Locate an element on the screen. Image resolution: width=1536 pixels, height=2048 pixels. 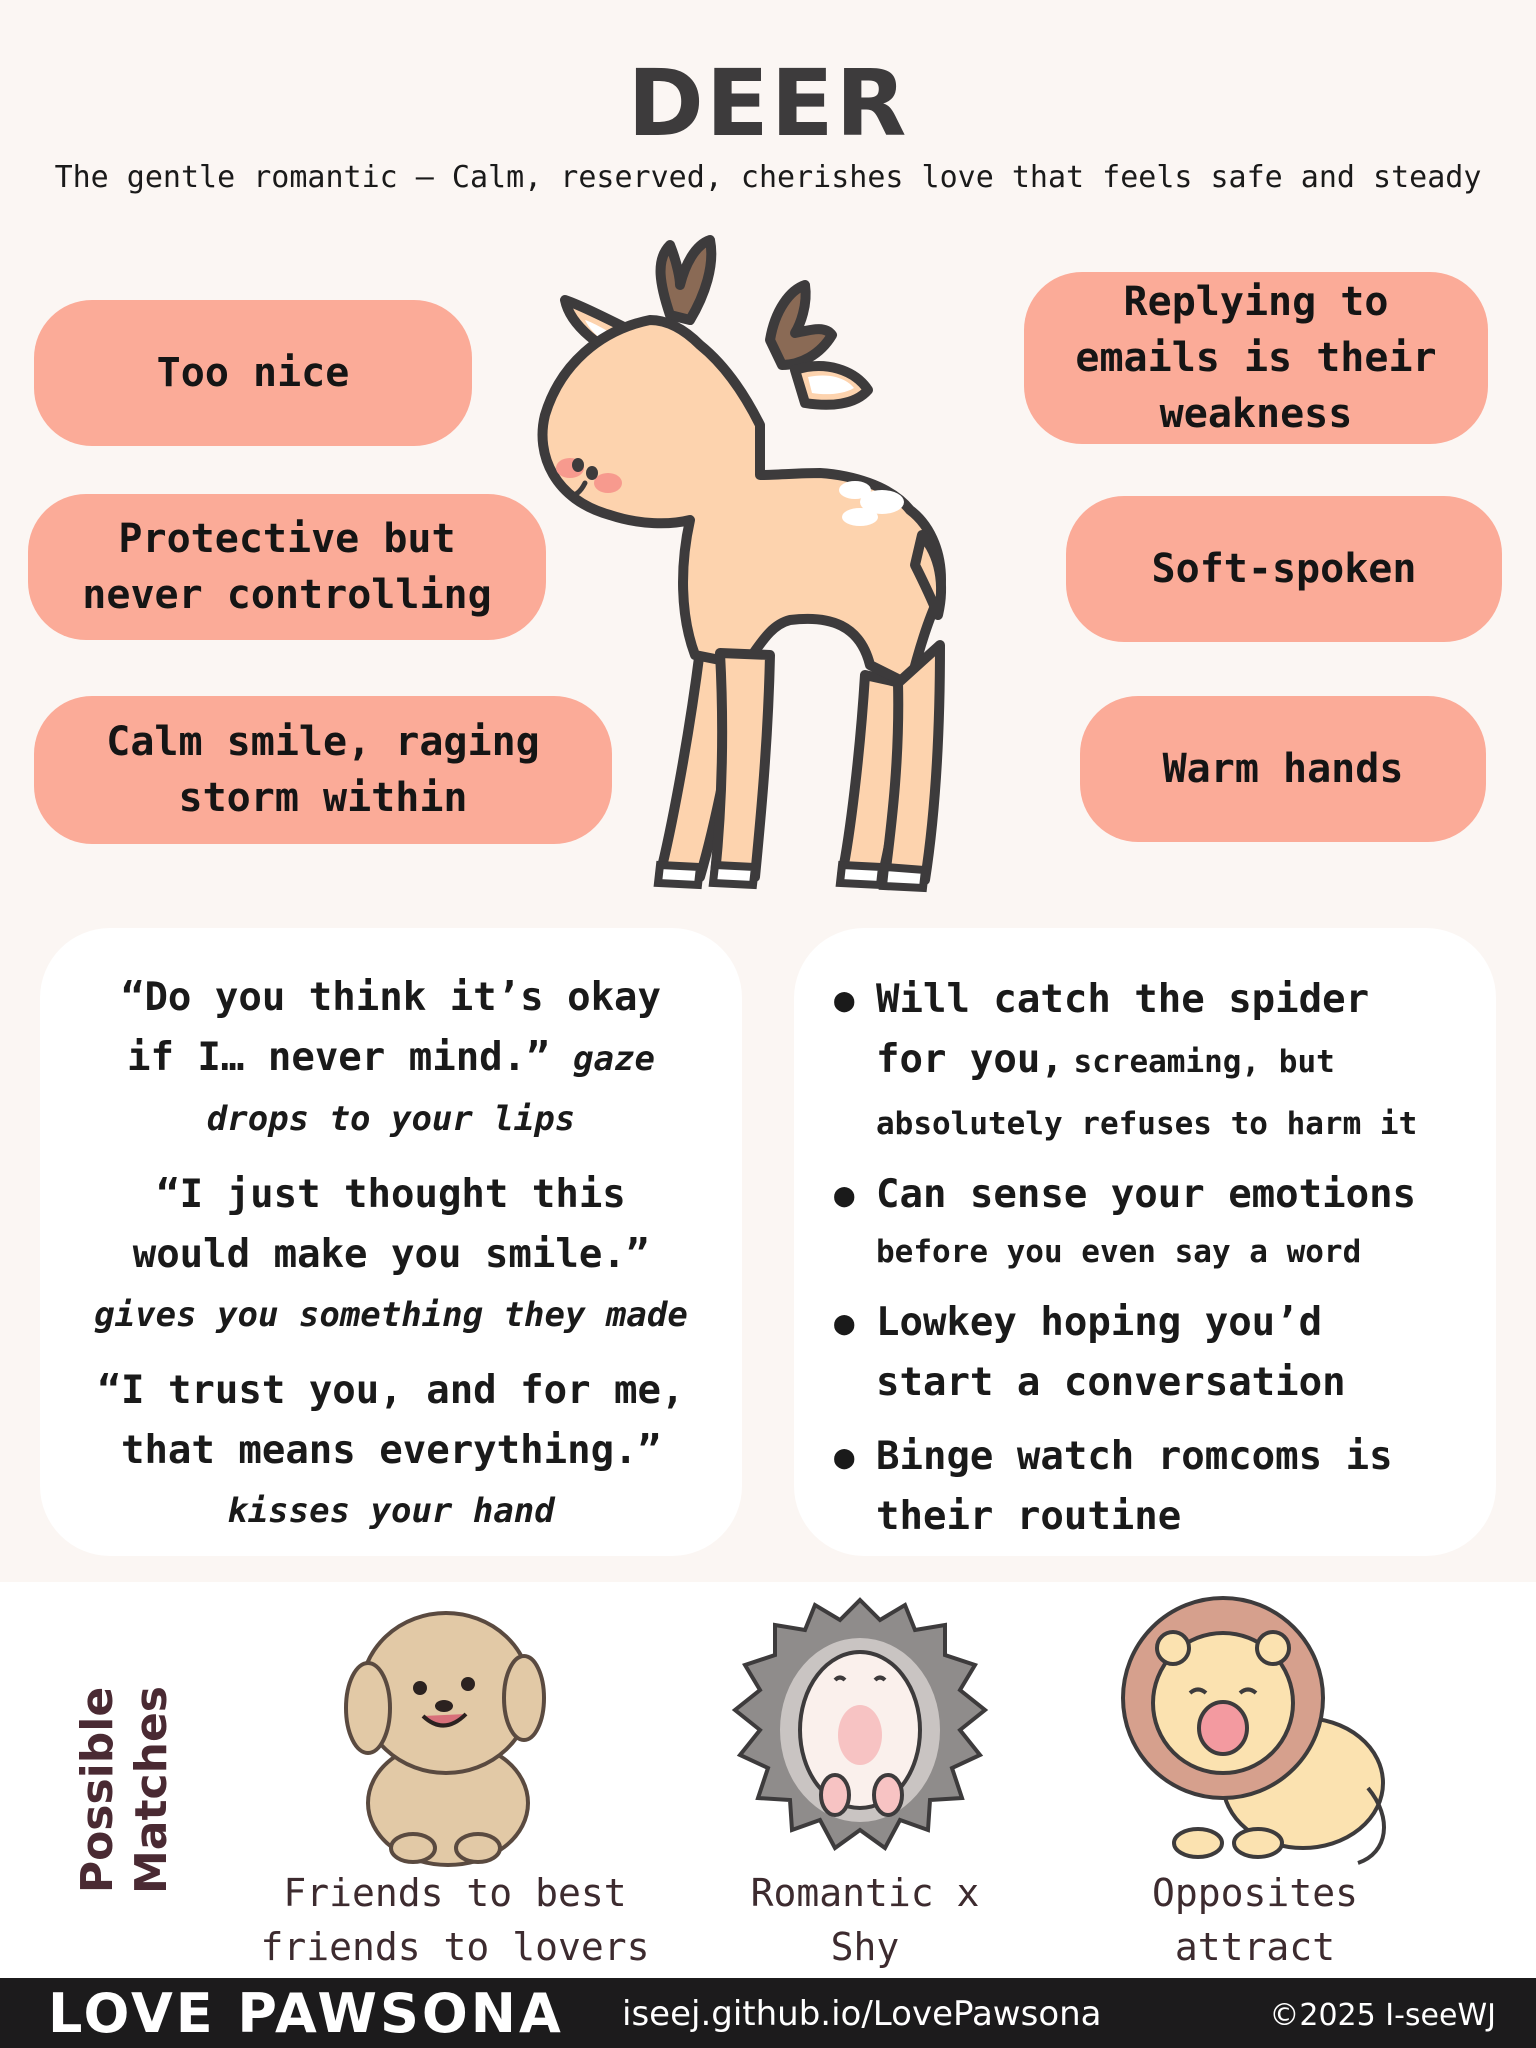
caption-line: Friends to best is located at coordinates (455, 1893).